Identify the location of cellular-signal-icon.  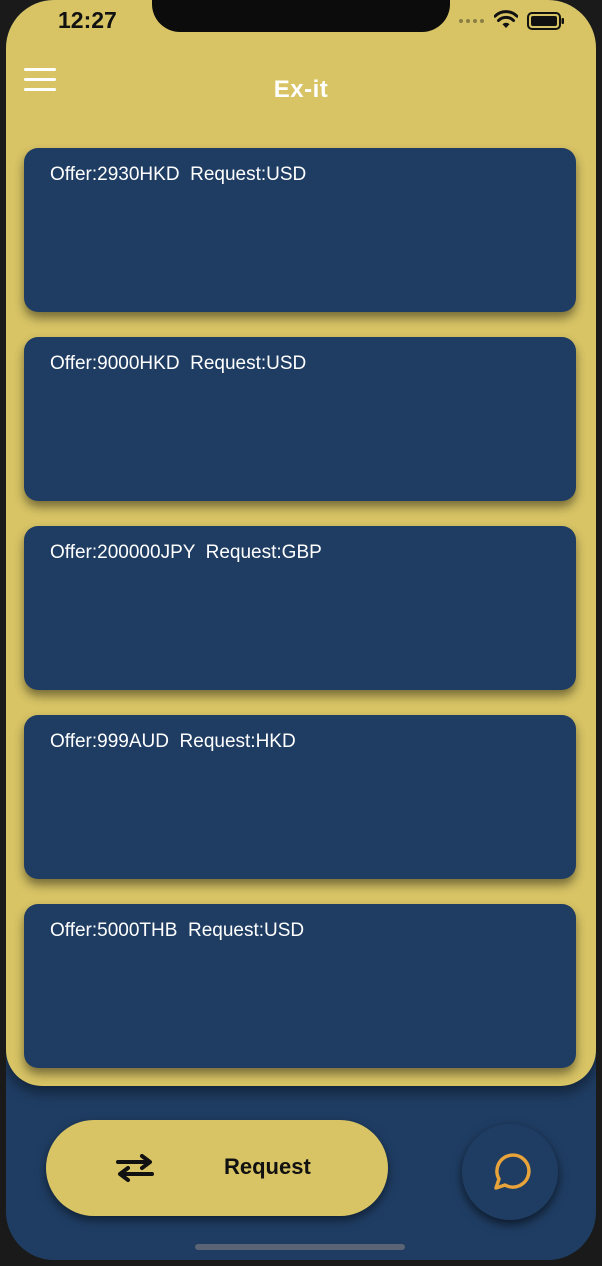
(471, 21).